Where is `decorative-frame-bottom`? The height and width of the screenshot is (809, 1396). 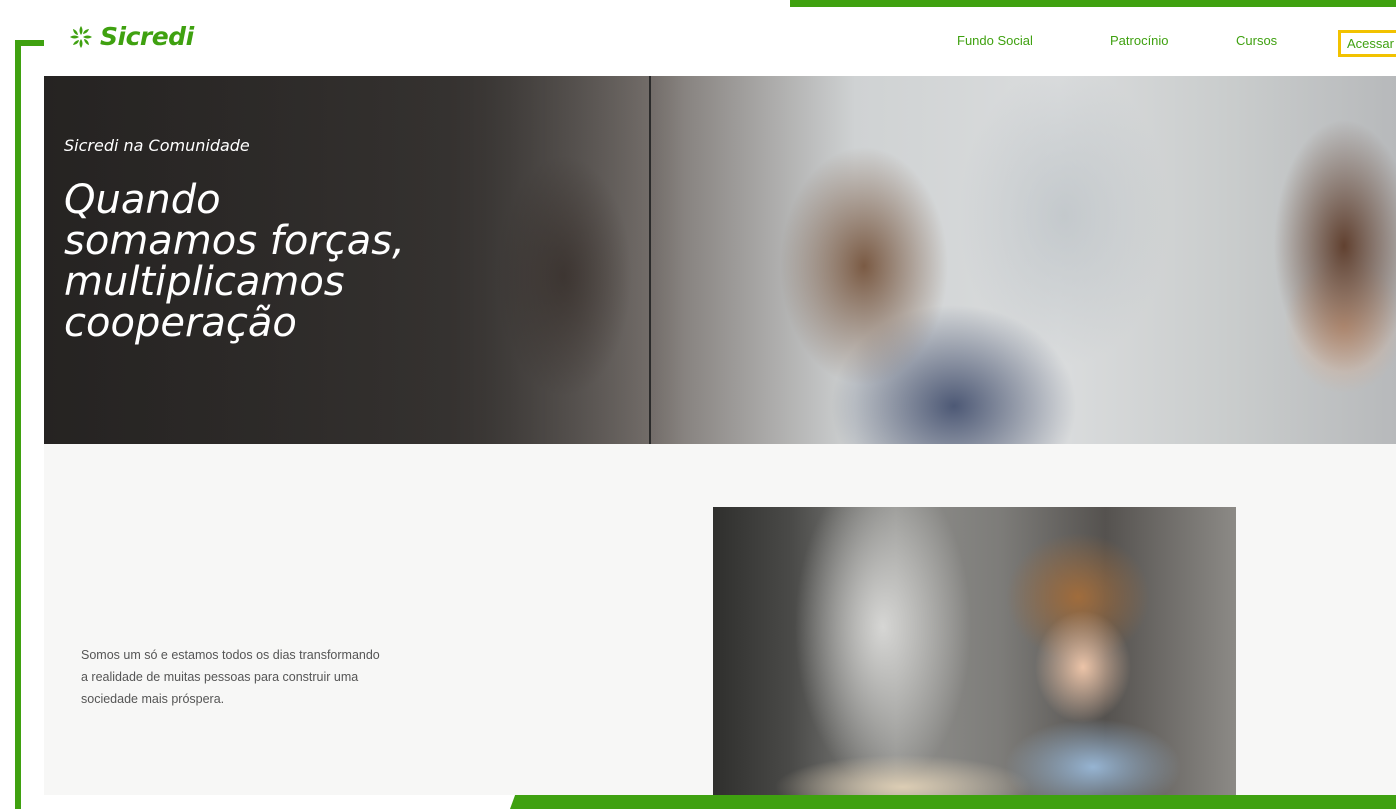 decorative-frame-bottom is located at coordinates (953, 802).